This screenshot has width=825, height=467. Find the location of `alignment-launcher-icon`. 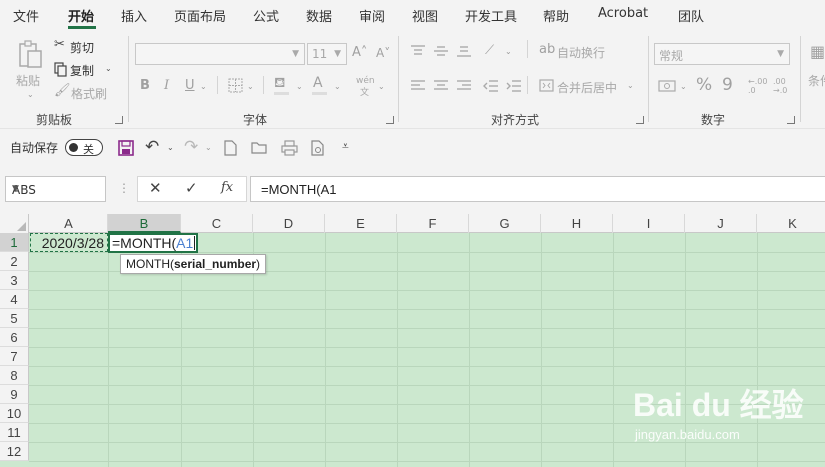

alignment-launcher-icon is located at coordinates (640, 120).